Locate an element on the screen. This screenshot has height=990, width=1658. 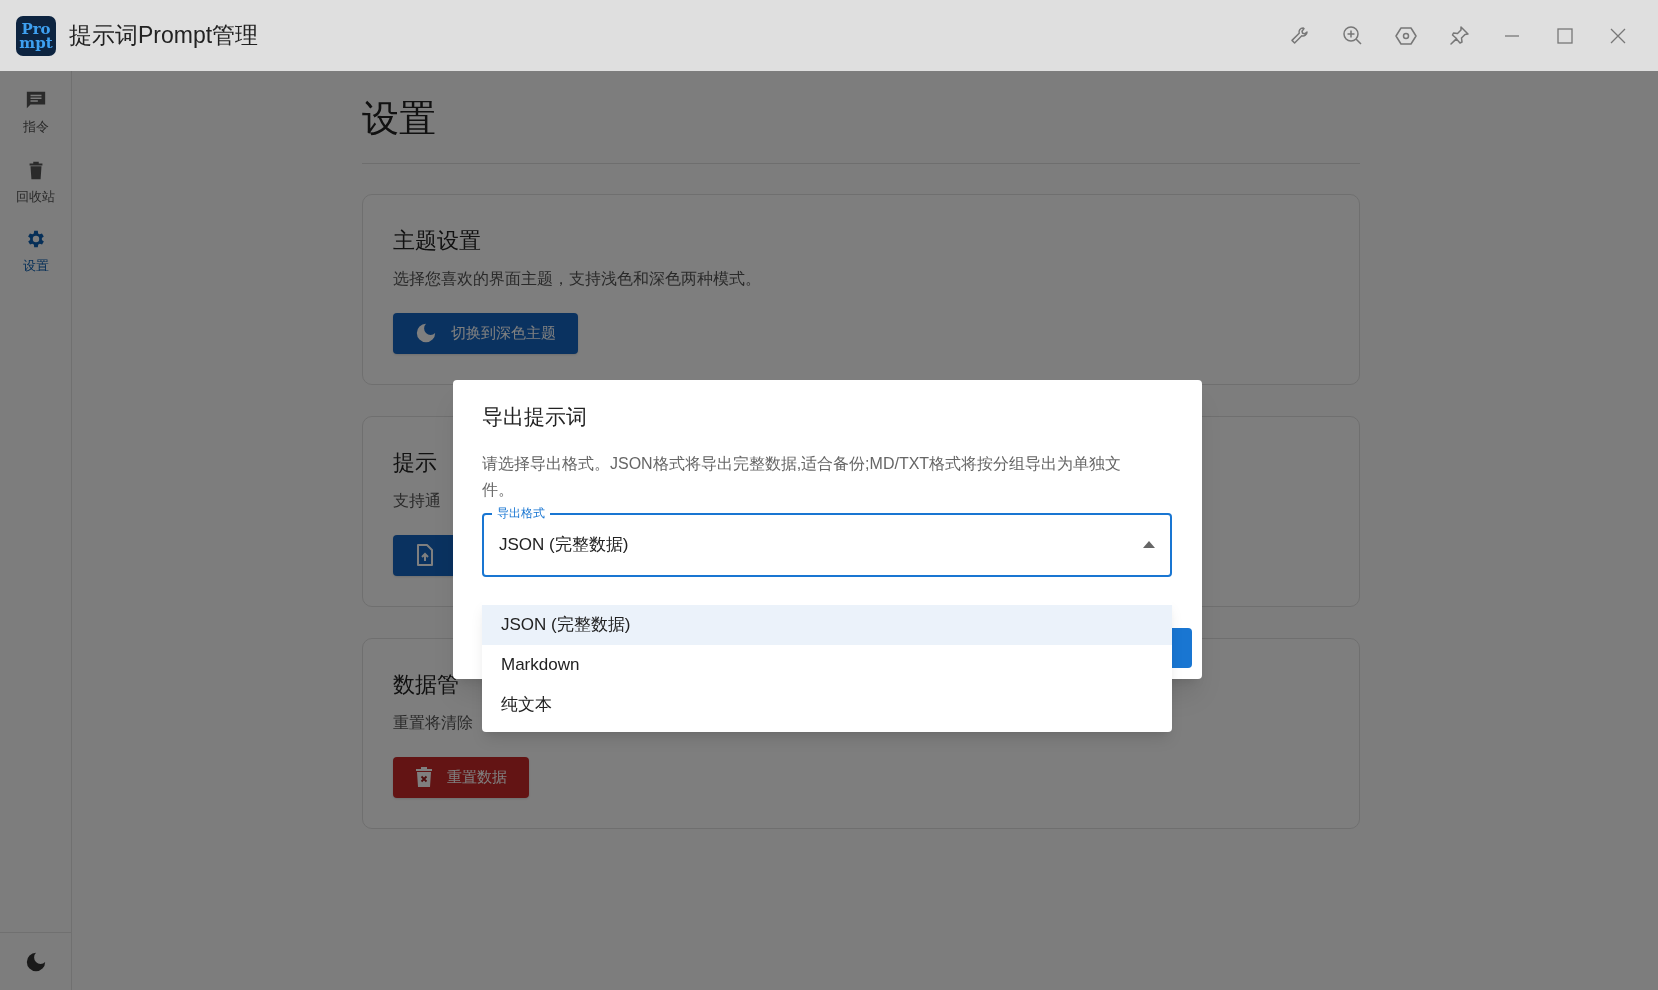
page-heading: 设置 is located at coordinates (861, 127).